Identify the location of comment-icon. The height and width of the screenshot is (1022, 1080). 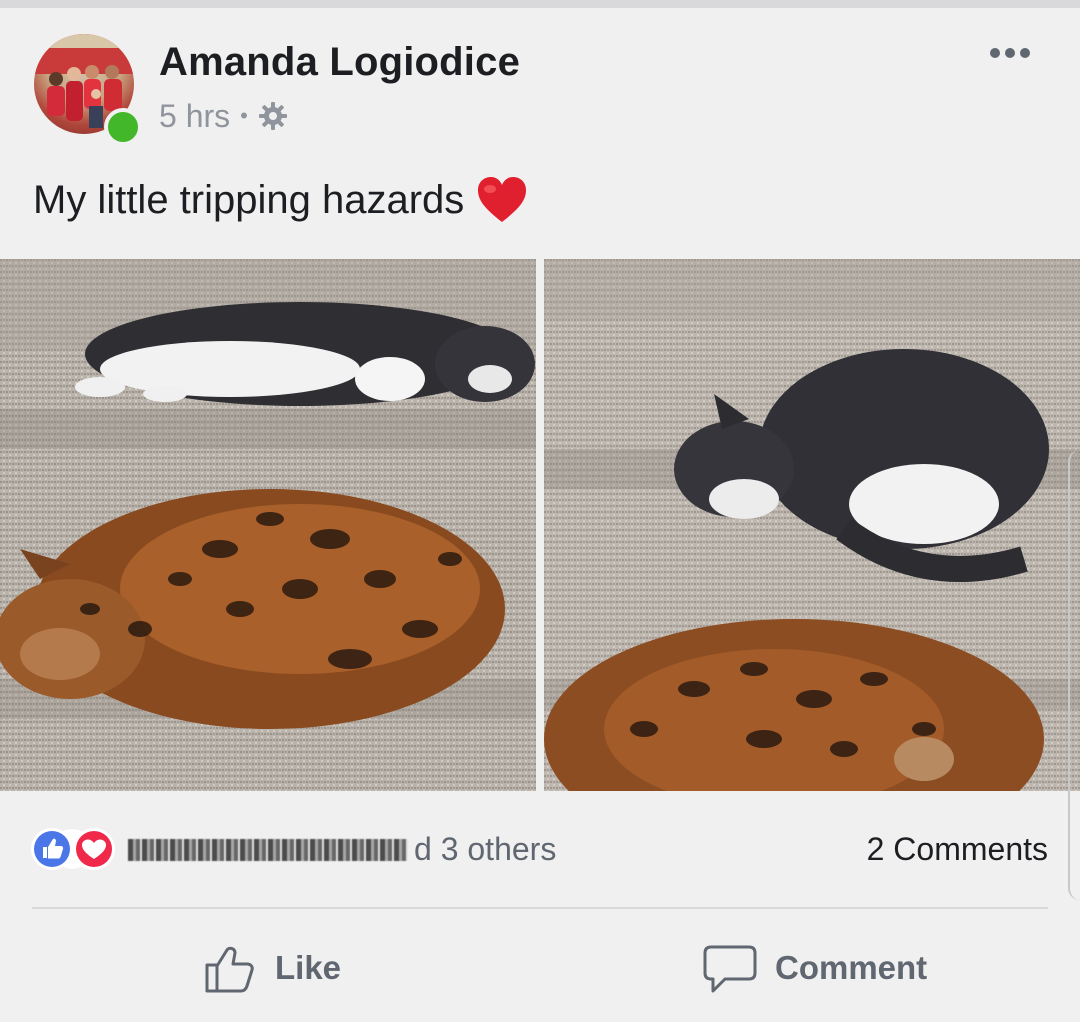
(730, 969).